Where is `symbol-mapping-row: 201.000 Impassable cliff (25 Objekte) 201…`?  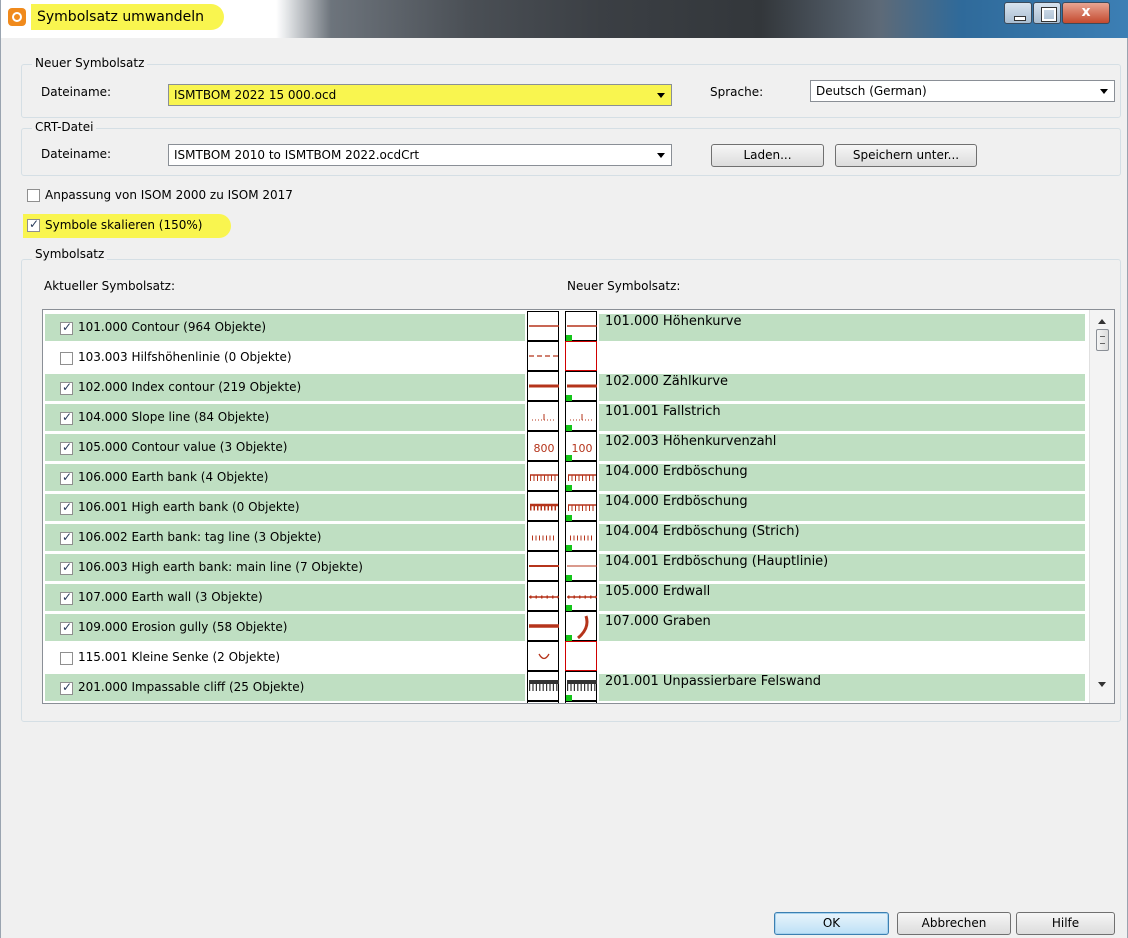
symbol-mapping-row: 201.000 Impassable cliff (25 Objekte) 201… is located at coordinates (565, 686).